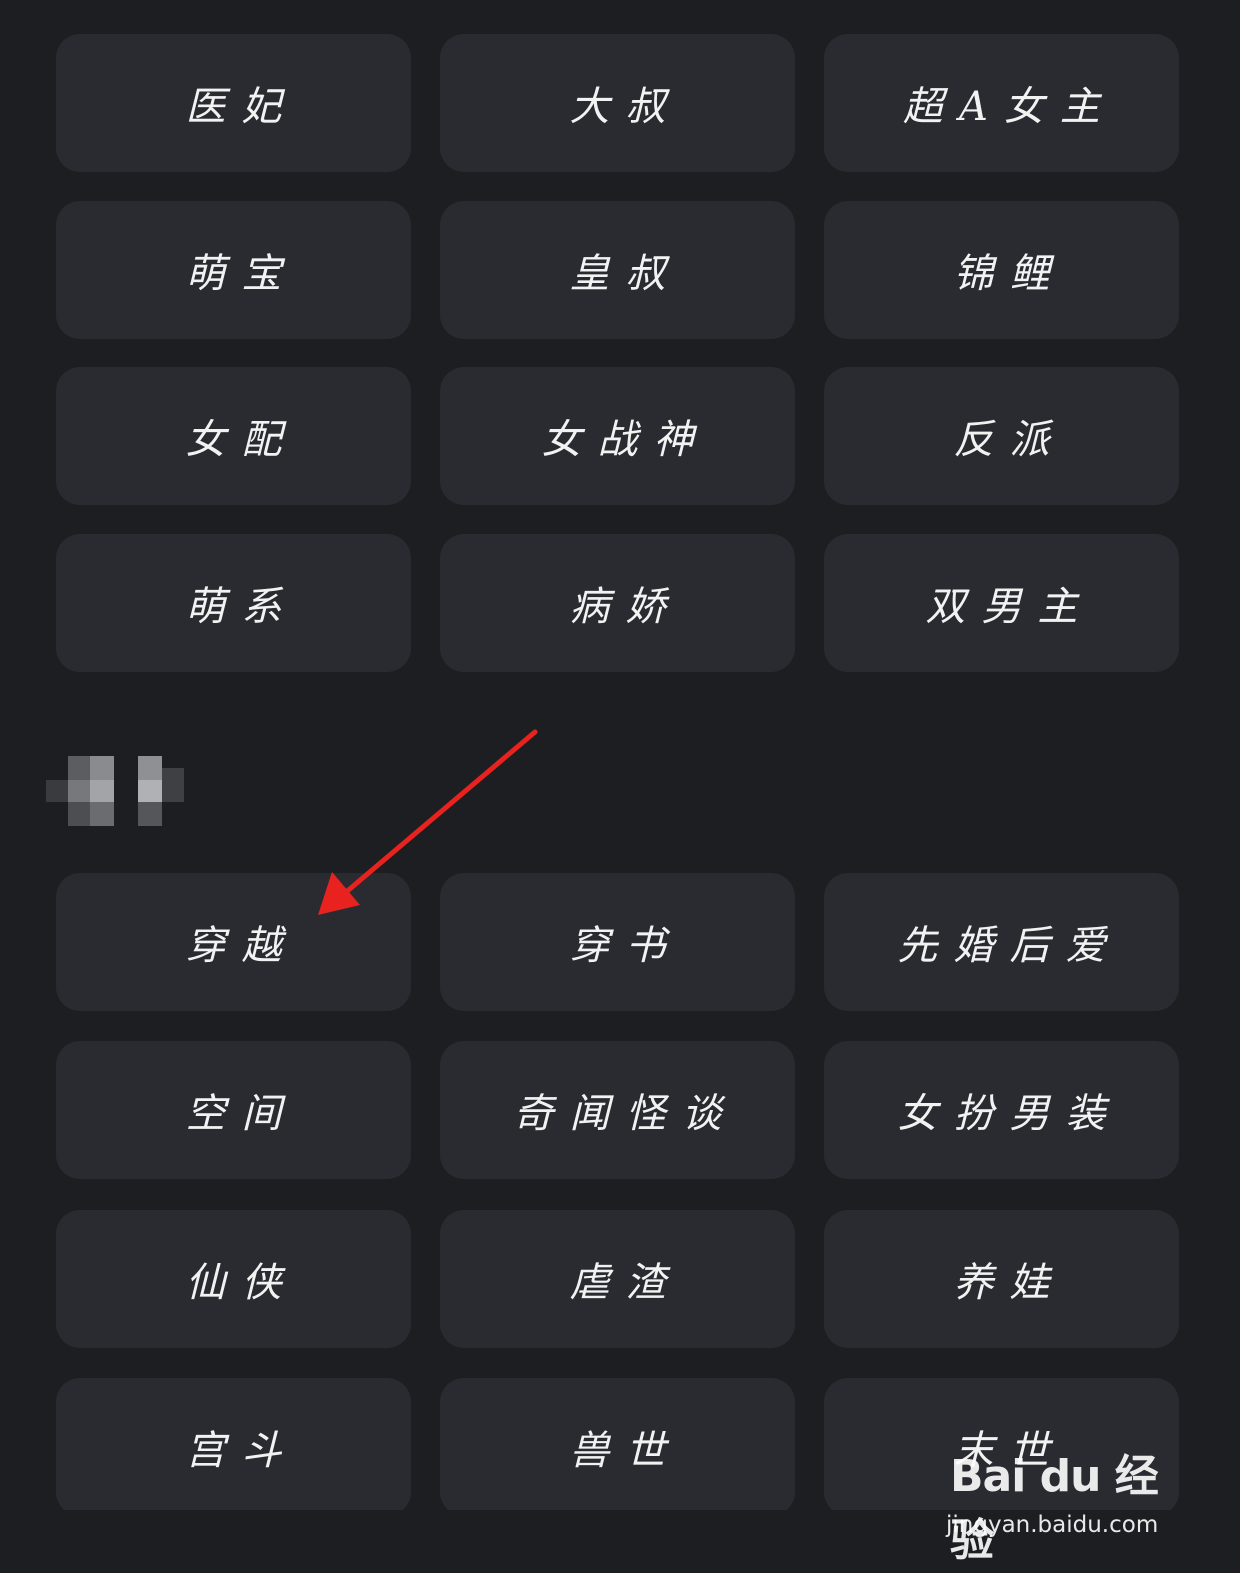 The width and height of the screenshot is (1240, 1573). What do you see at coordinates (1001, 603) in the screenshot?
I see `tag-button: 双男主` at bounding box center [1001, 603].